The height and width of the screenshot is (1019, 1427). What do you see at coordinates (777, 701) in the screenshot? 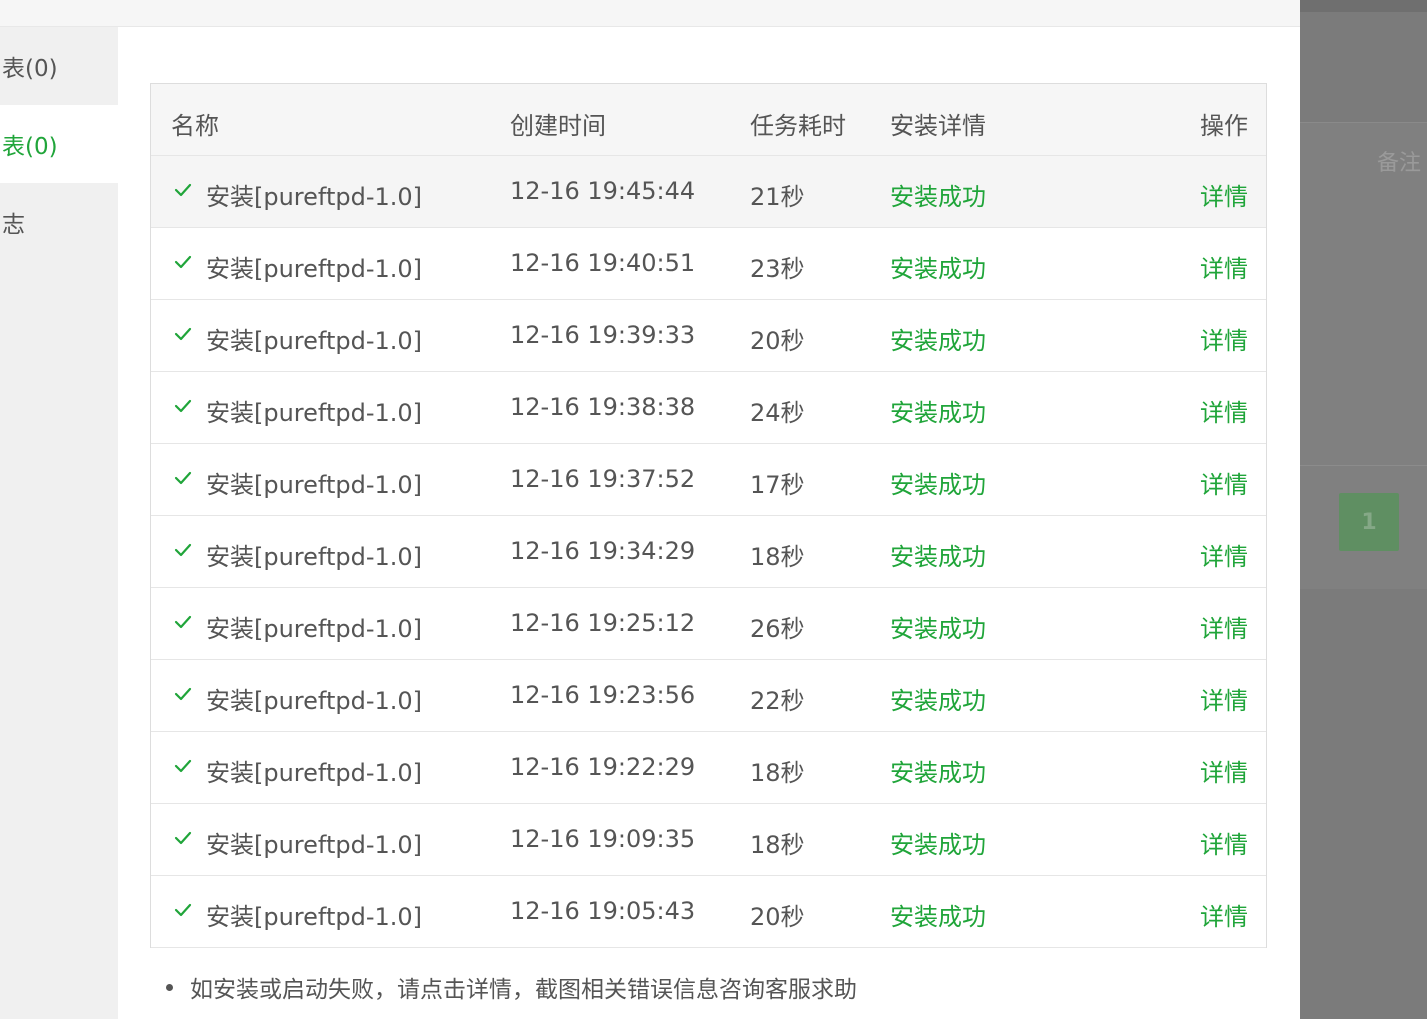
I see `cell-duration: 22秒` at bounding box center [777, 701].